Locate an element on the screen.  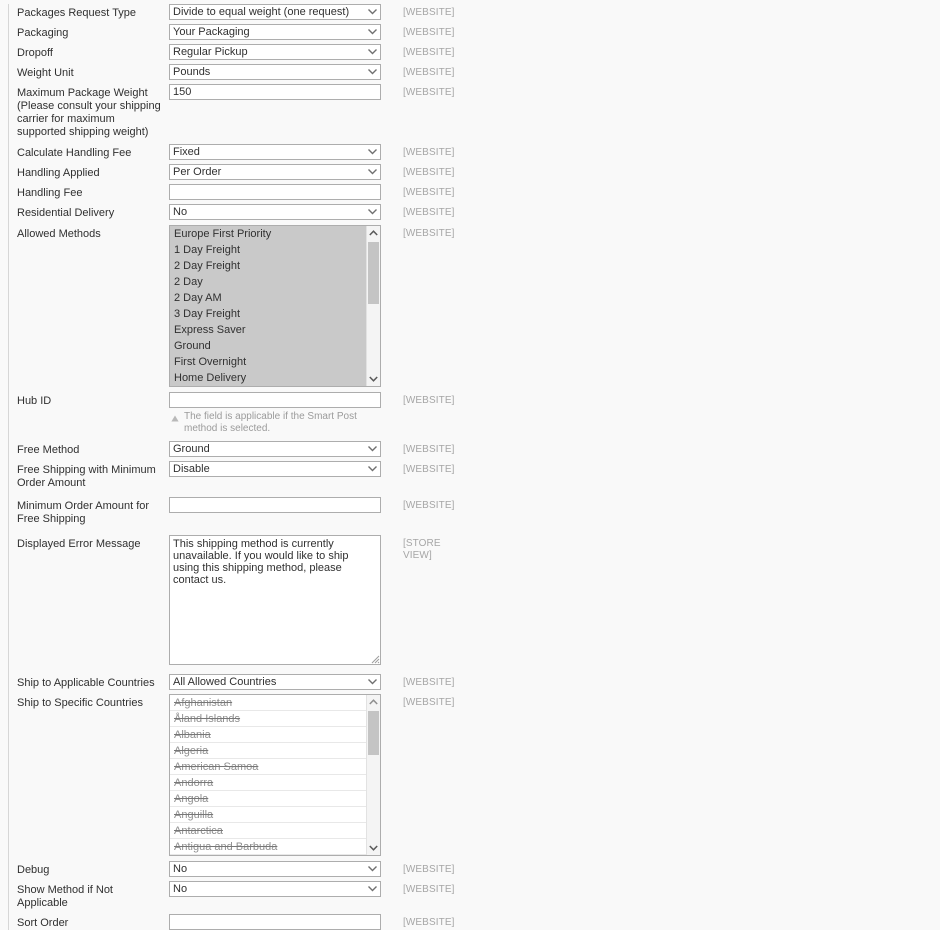
list-item: Antarctica is located at coordinates (268, 831).